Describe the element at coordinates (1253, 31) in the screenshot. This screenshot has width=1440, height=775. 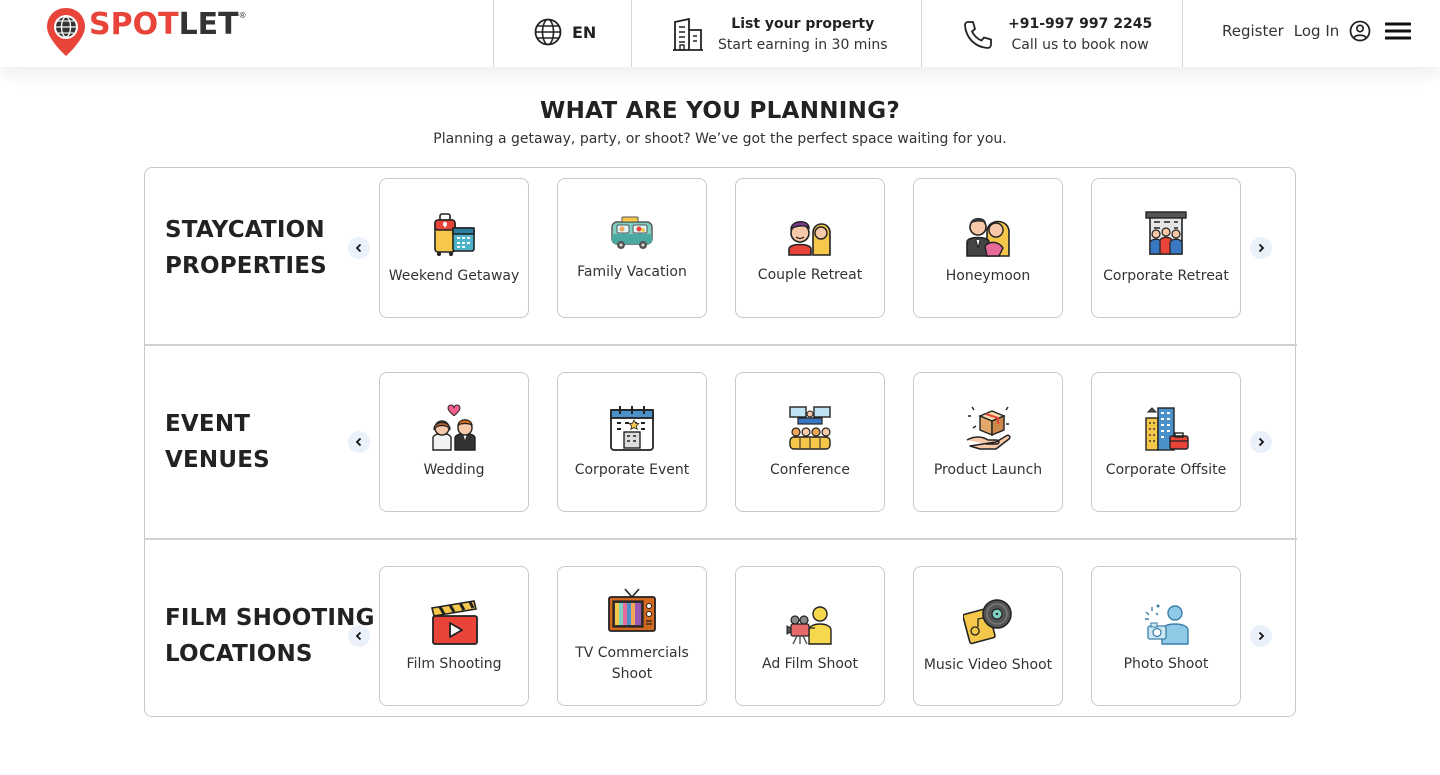
I see `register-link: Register` at that location.